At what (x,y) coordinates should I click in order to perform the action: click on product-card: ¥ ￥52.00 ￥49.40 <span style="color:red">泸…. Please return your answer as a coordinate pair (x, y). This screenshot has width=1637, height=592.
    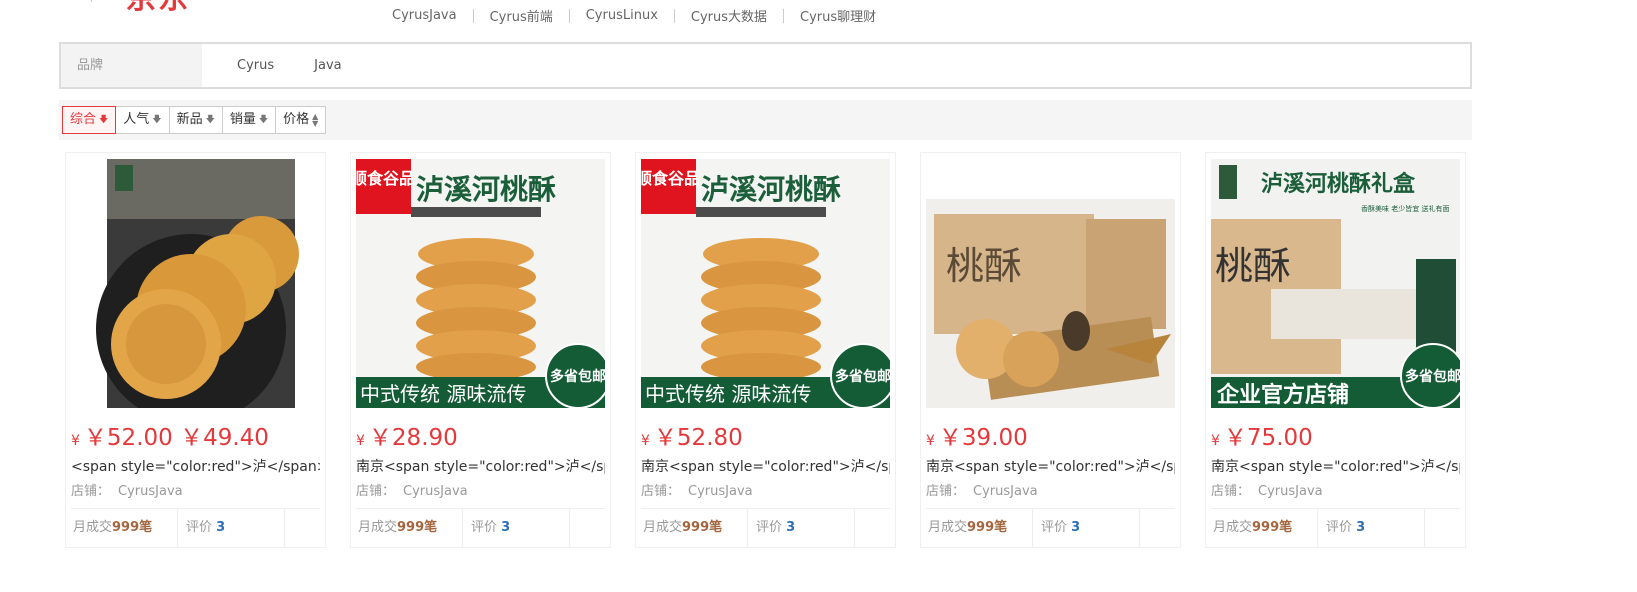
    Looking at the image, I should click on (195, 350).